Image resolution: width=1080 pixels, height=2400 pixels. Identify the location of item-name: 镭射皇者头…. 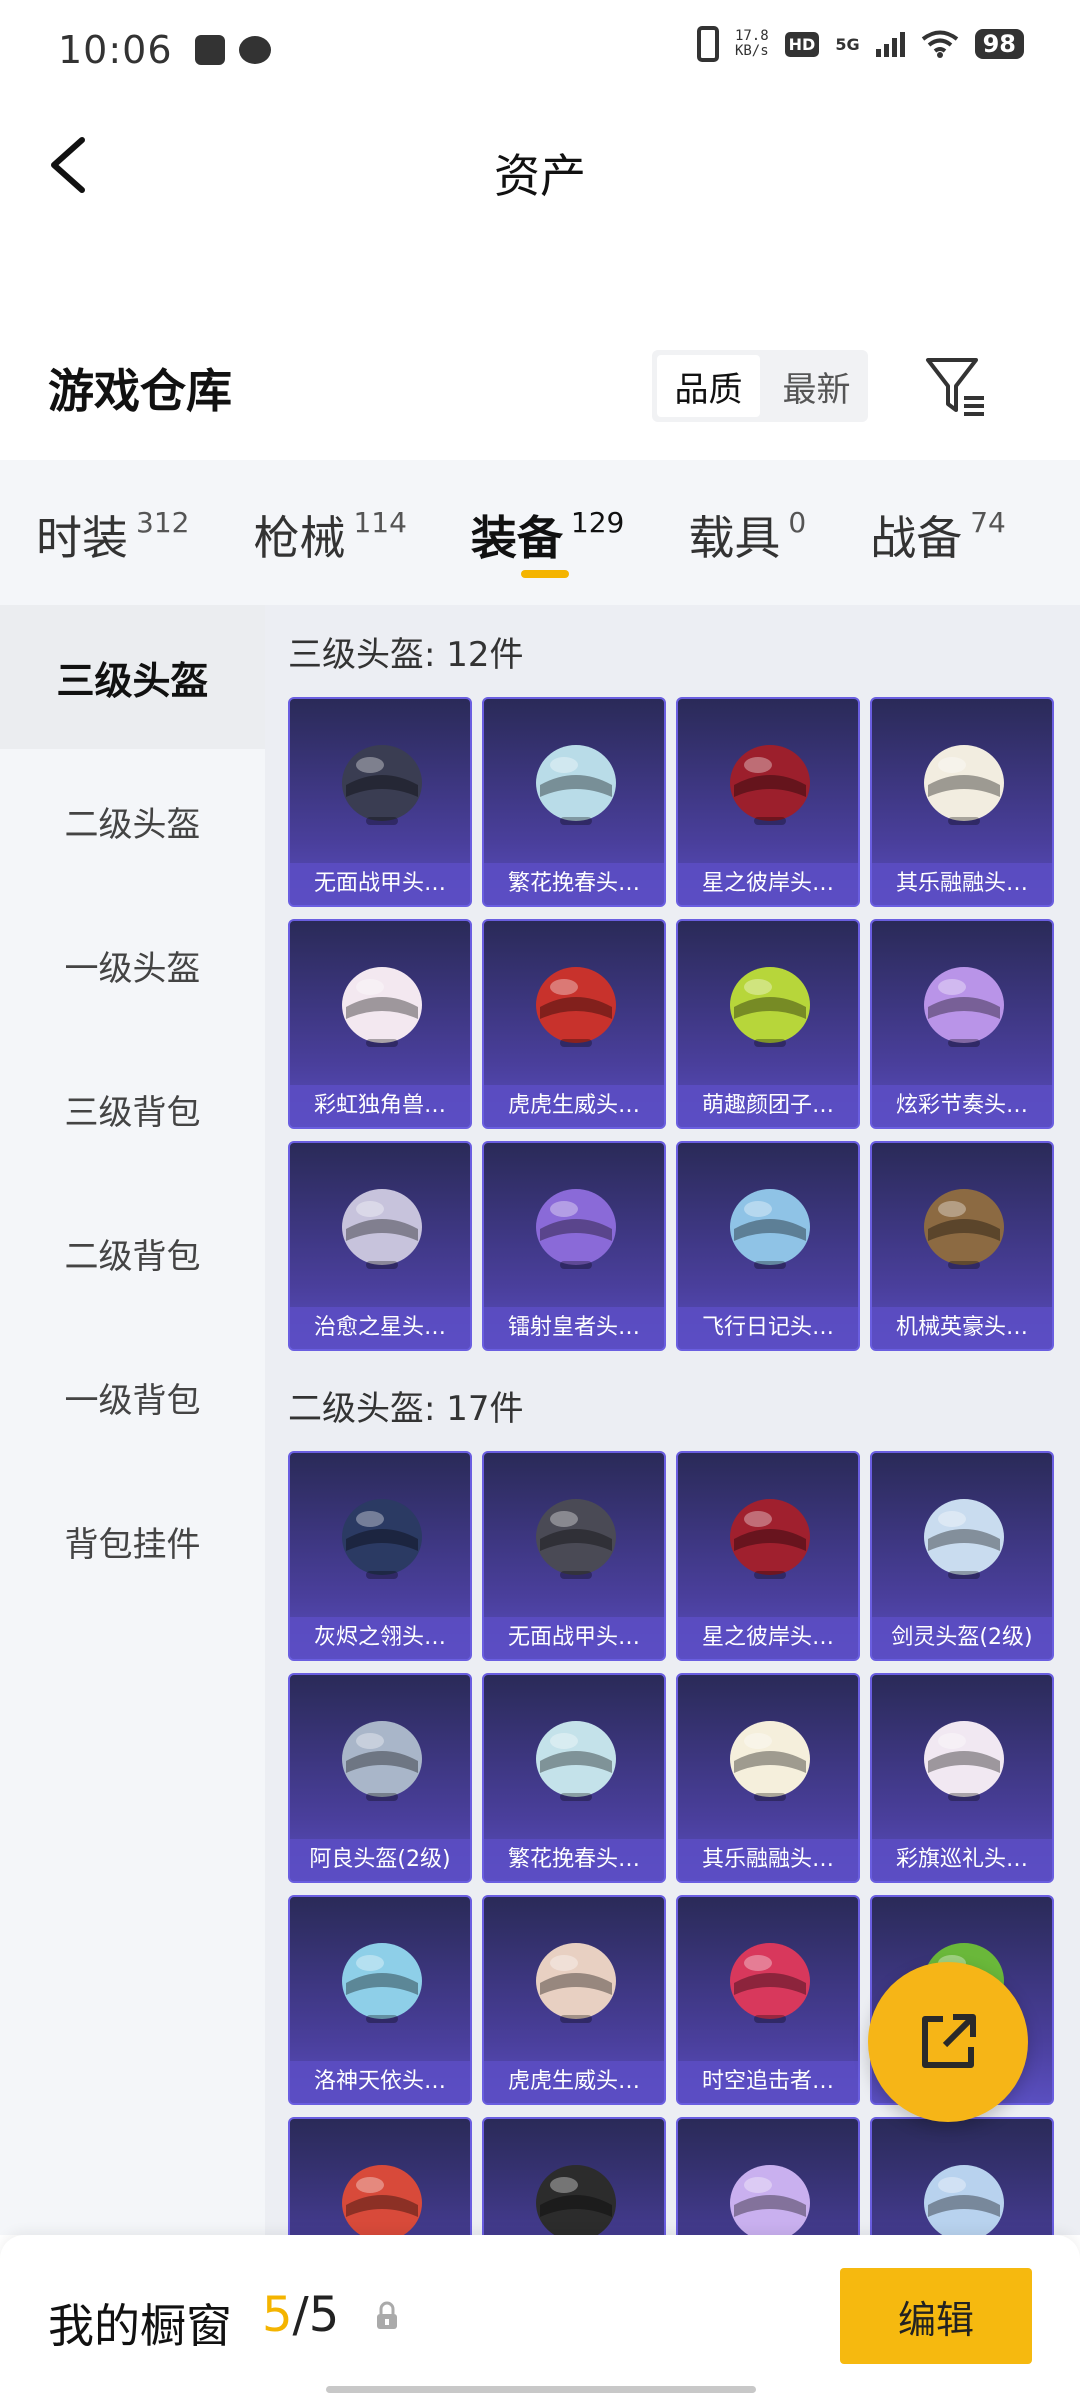
(574, 1328).